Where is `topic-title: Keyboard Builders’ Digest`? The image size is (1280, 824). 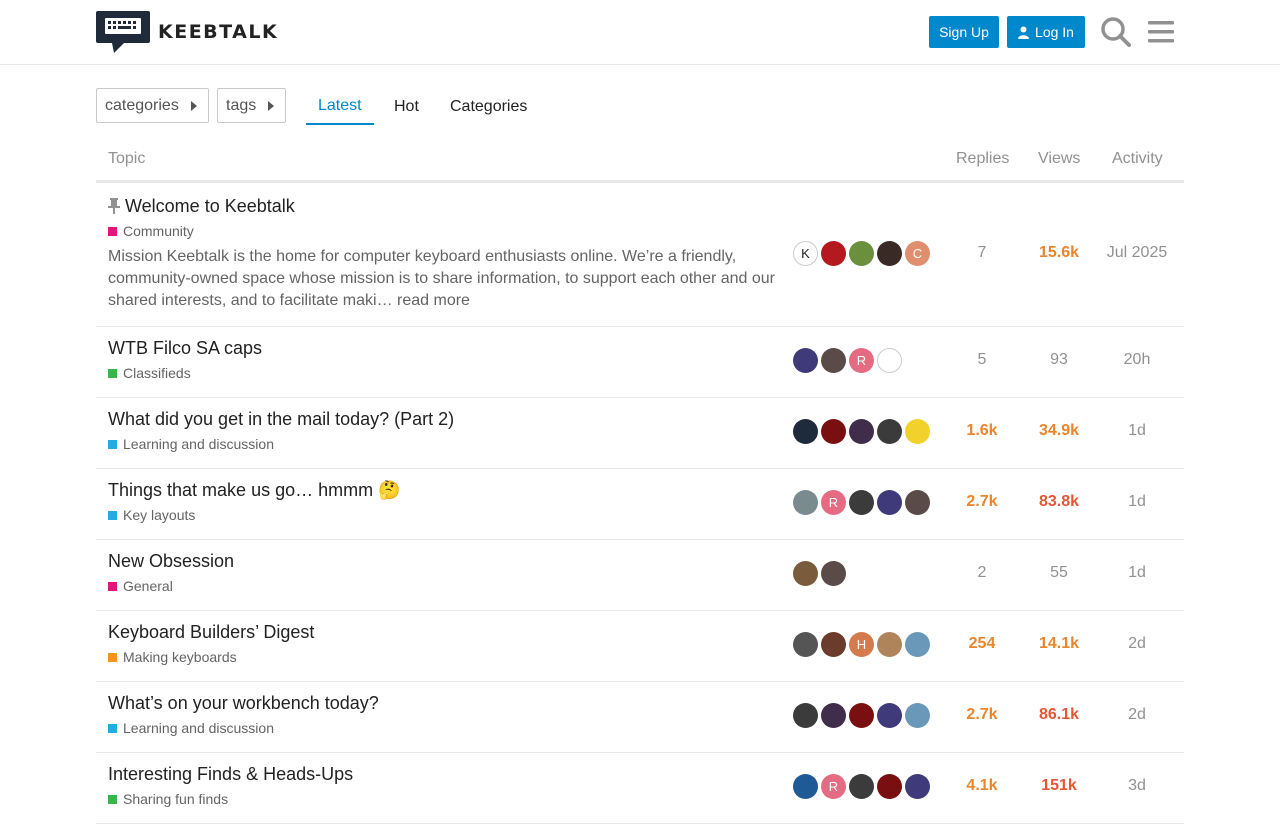
topic-title: Keyboard Builders’ Digest is located at coordinates (211, 632).